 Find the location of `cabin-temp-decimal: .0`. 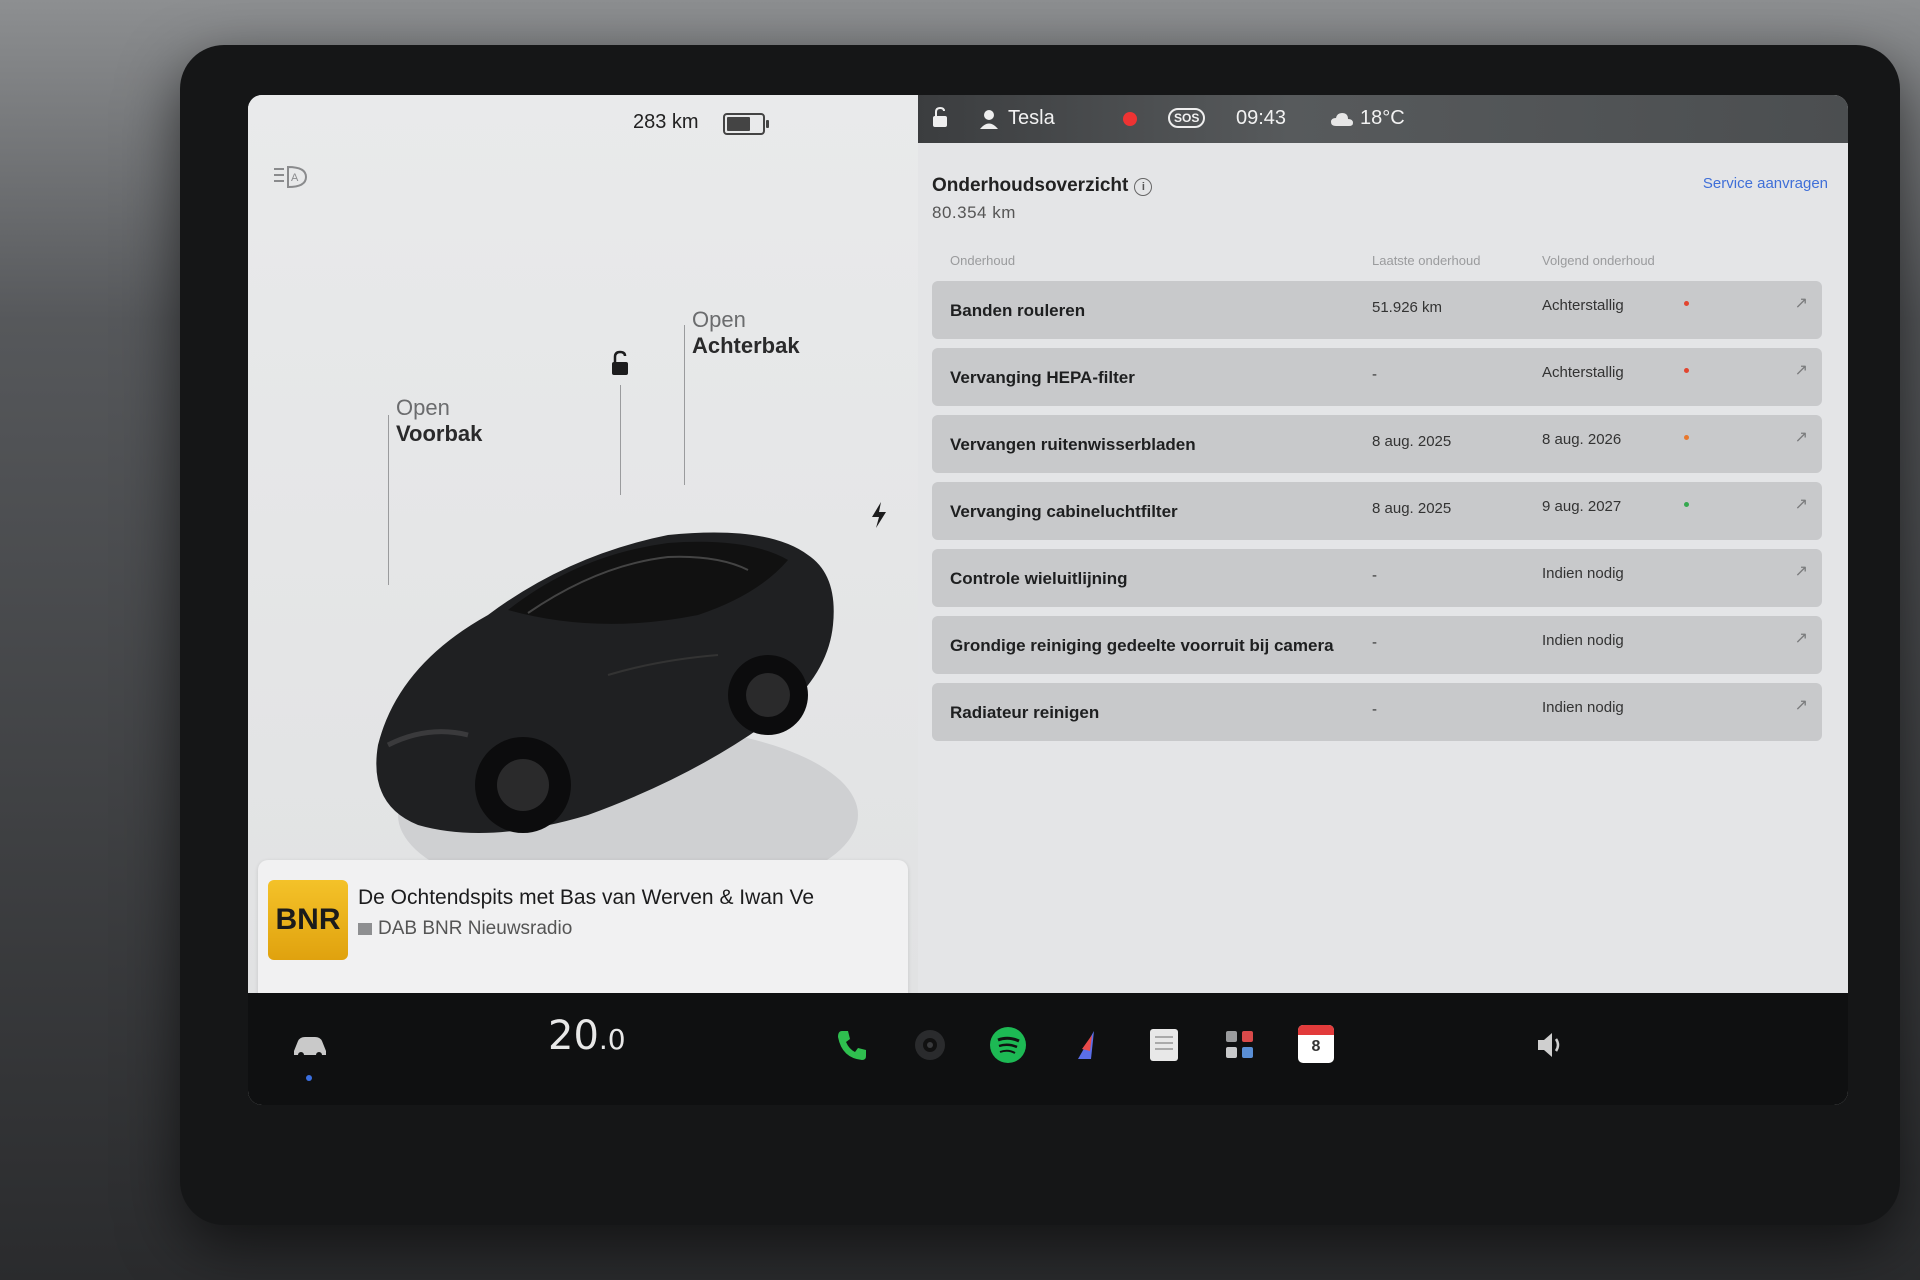

cabin-temp-decimal: .0 is located at coordinates (612, 1039).